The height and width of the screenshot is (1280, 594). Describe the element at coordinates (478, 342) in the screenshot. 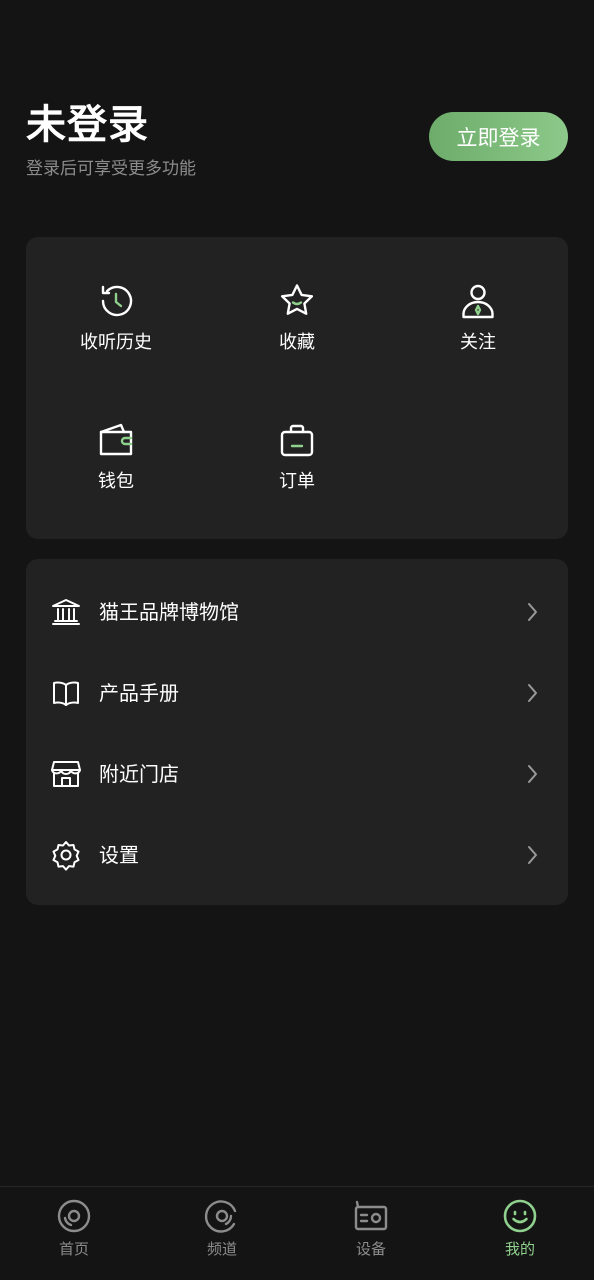

I see `quick-action-label: 关注` at that location.